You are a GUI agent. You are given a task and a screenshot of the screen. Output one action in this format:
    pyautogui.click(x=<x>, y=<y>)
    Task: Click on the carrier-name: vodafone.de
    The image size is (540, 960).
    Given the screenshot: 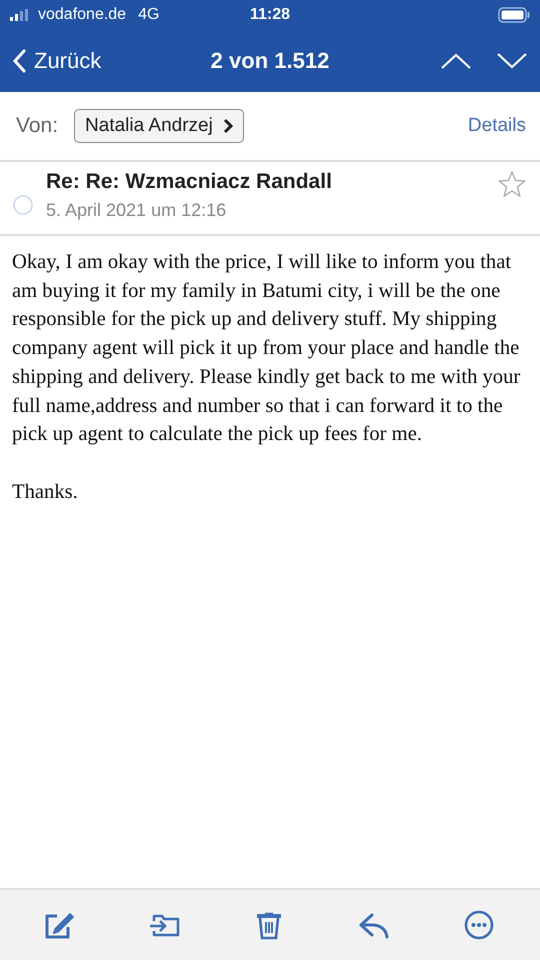 What is the action you would take?
    pyautogui.click(x=82, y=15)
    